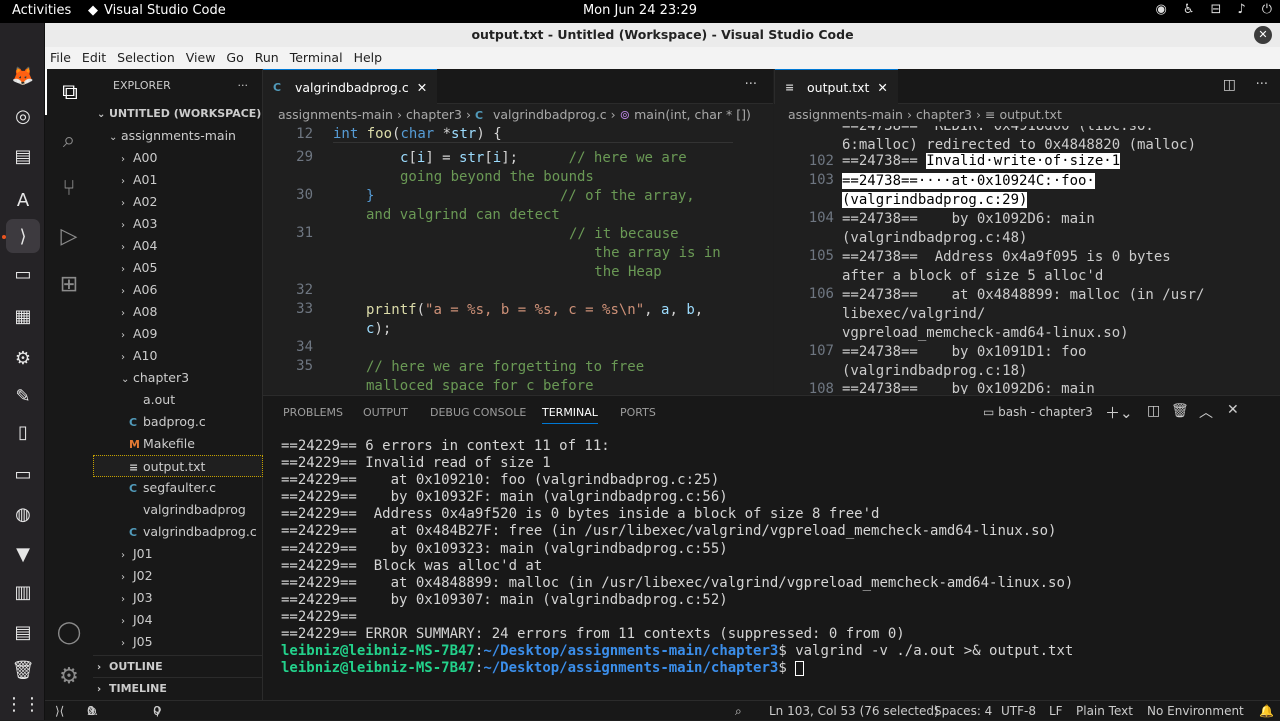 The width and height of the screenshot is (1280, 721). Describe the element at coordinates (178, 400) in the screenshot. I see `file-a-out: a.out` at that location.